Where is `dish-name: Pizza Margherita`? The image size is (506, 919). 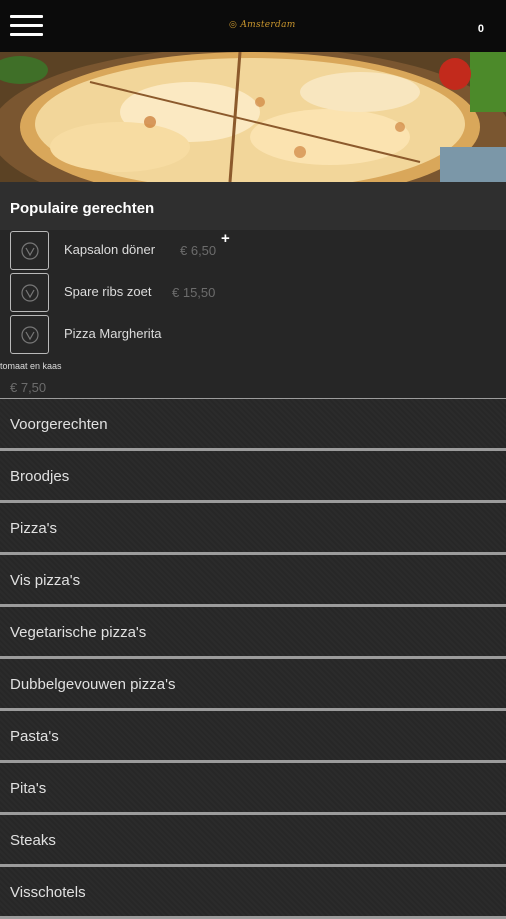 dish-name: Pizza Margherita is located at coordinates (113, 333).